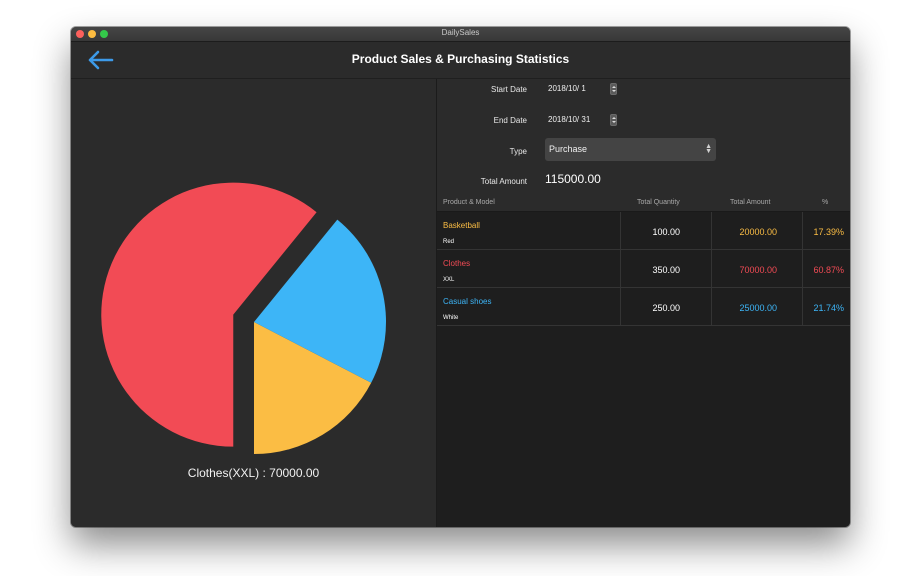  What do you see at coordinates (643, 231) in the screenshot?
I see `table-row: Basketball Red 100.00 20000.00 17.39%` at bounding box center [643, 231].